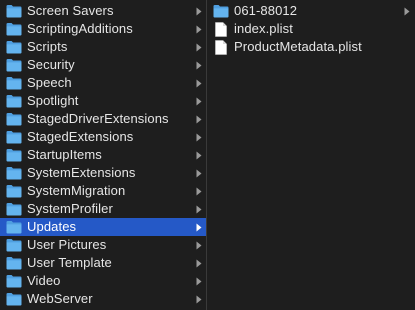  I want to click on folder-row-scriptingadditions: ScriptingAdditions, so click(103, 29).